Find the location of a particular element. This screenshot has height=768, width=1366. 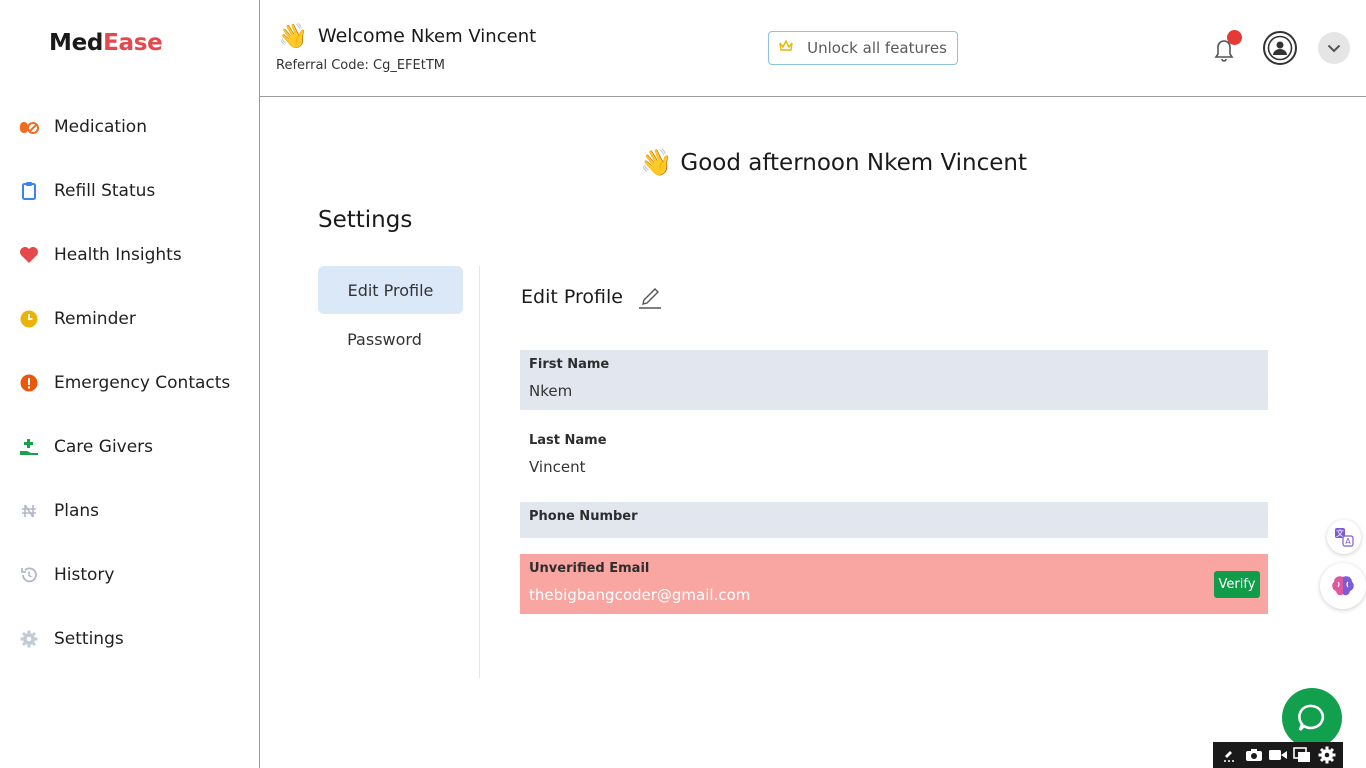

sidebar-item-label: Health Insights is located at coordinates (118, 255).